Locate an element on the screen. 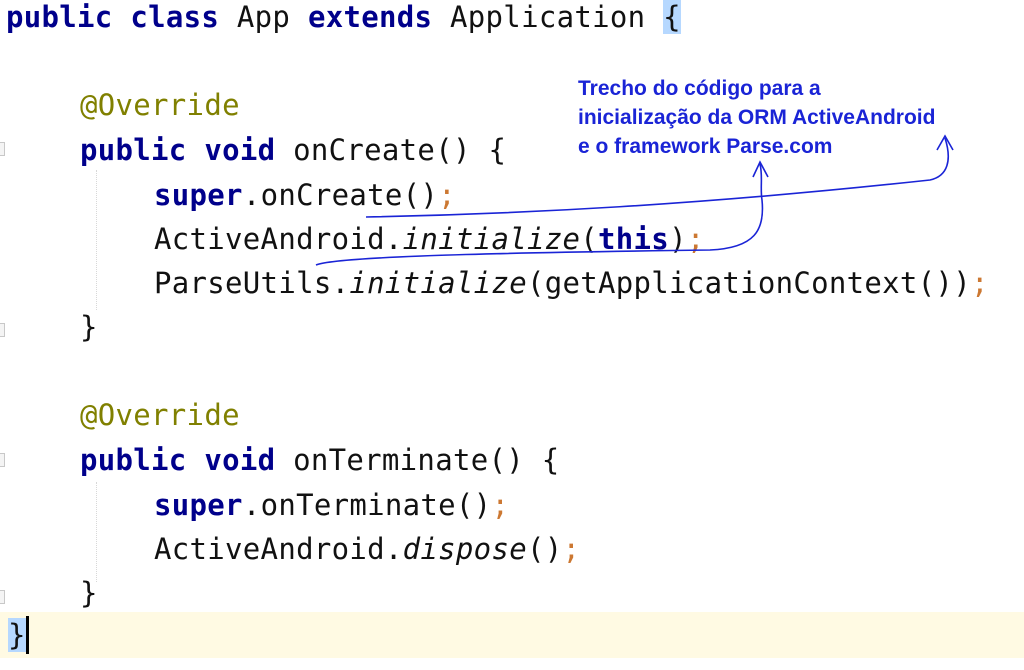  parseutils-args: (getApplicationContext()) is located at coordinates (748, 283).